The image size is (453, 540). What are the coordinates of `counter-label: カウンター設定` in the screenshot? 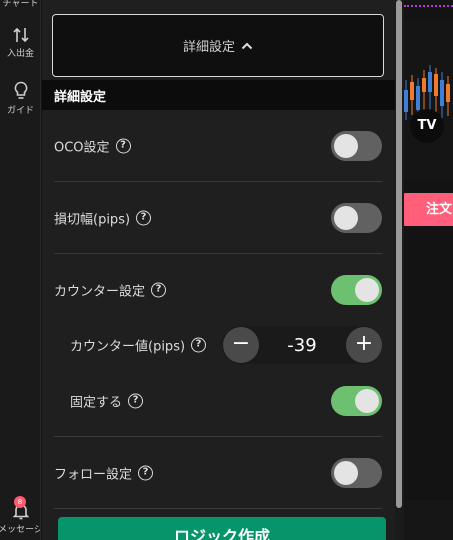 It's located at (100, 292).